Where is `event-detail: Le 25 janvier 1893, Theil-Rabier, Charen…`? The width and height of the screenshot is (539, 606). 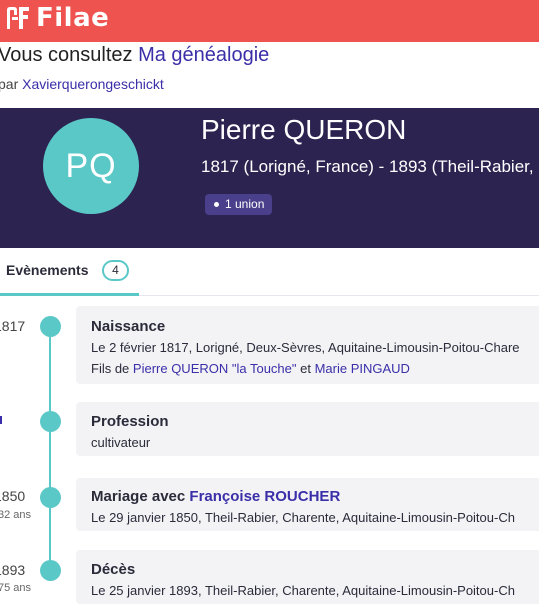 event-detail: Le 25 janvier 1893, Theil-Rabier, Charen… is located at coordinates (303, 590).